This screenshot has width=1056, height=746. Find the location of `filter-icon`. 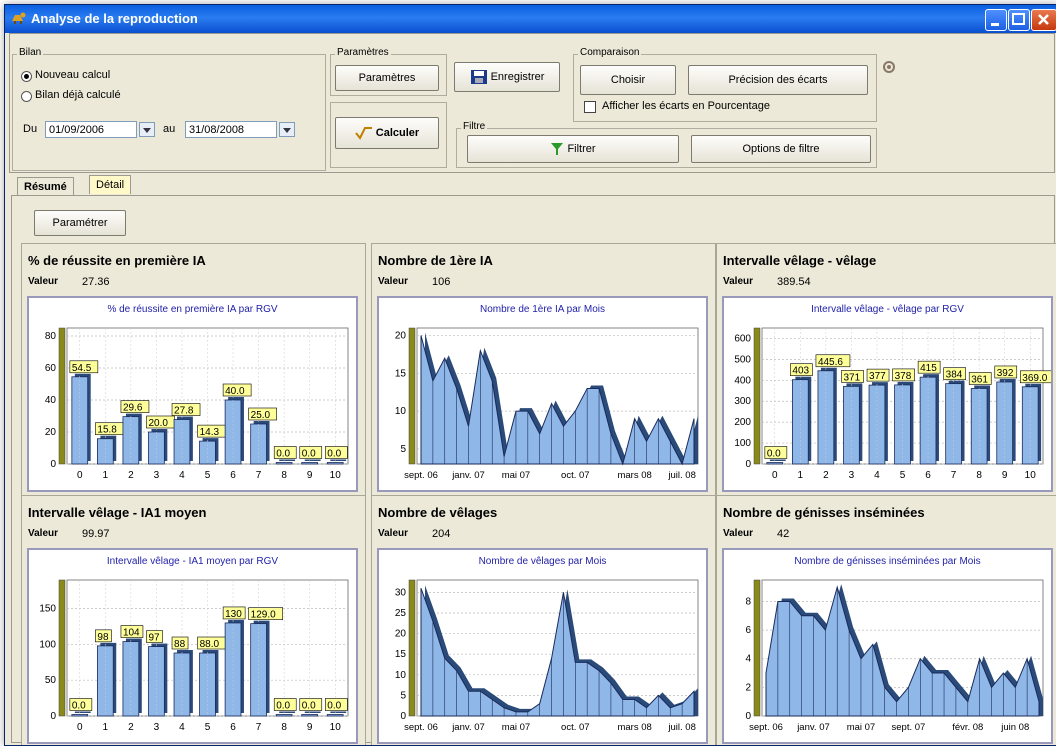

filter-icon is located at coordinates (557, 149).